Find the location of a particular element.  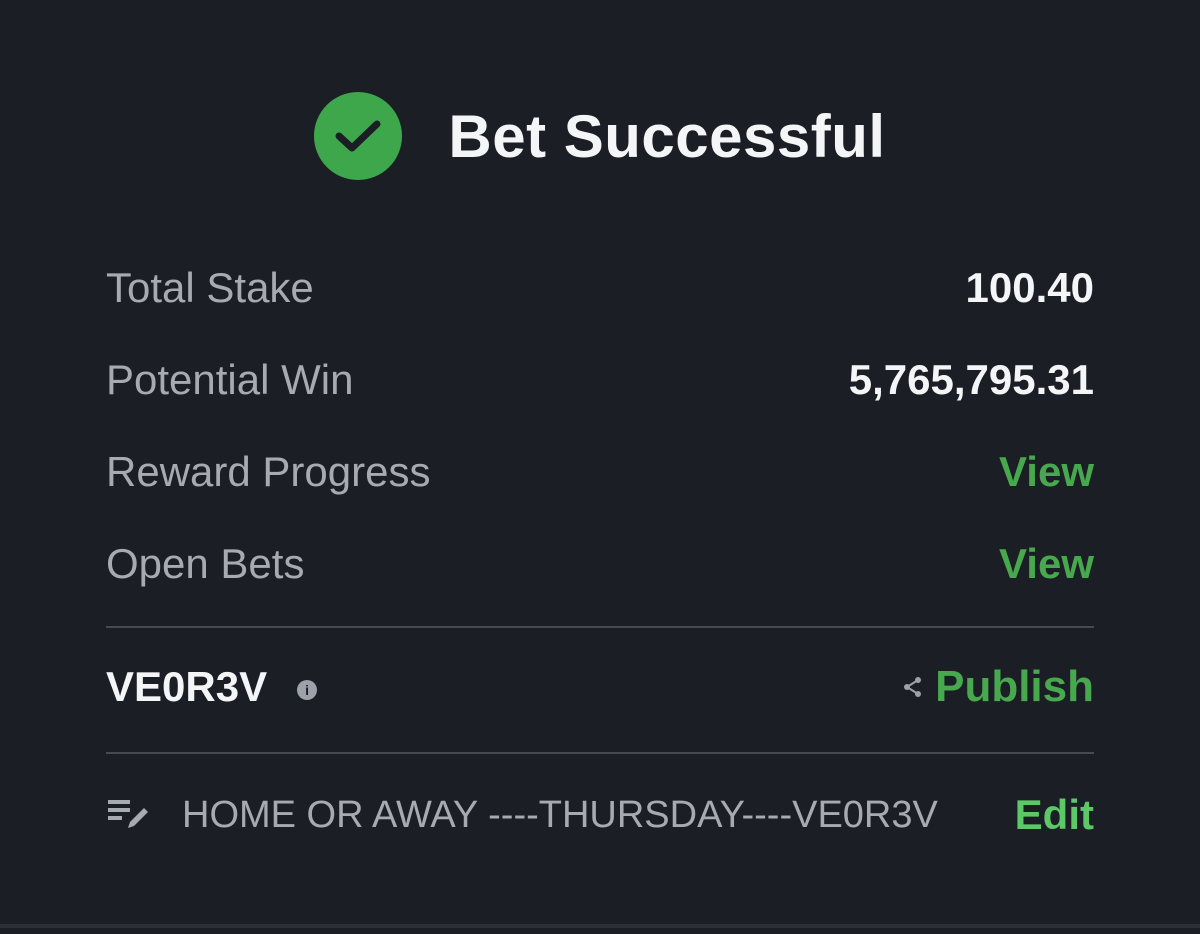

check-circle-icon is located at coordinates (358, 136).